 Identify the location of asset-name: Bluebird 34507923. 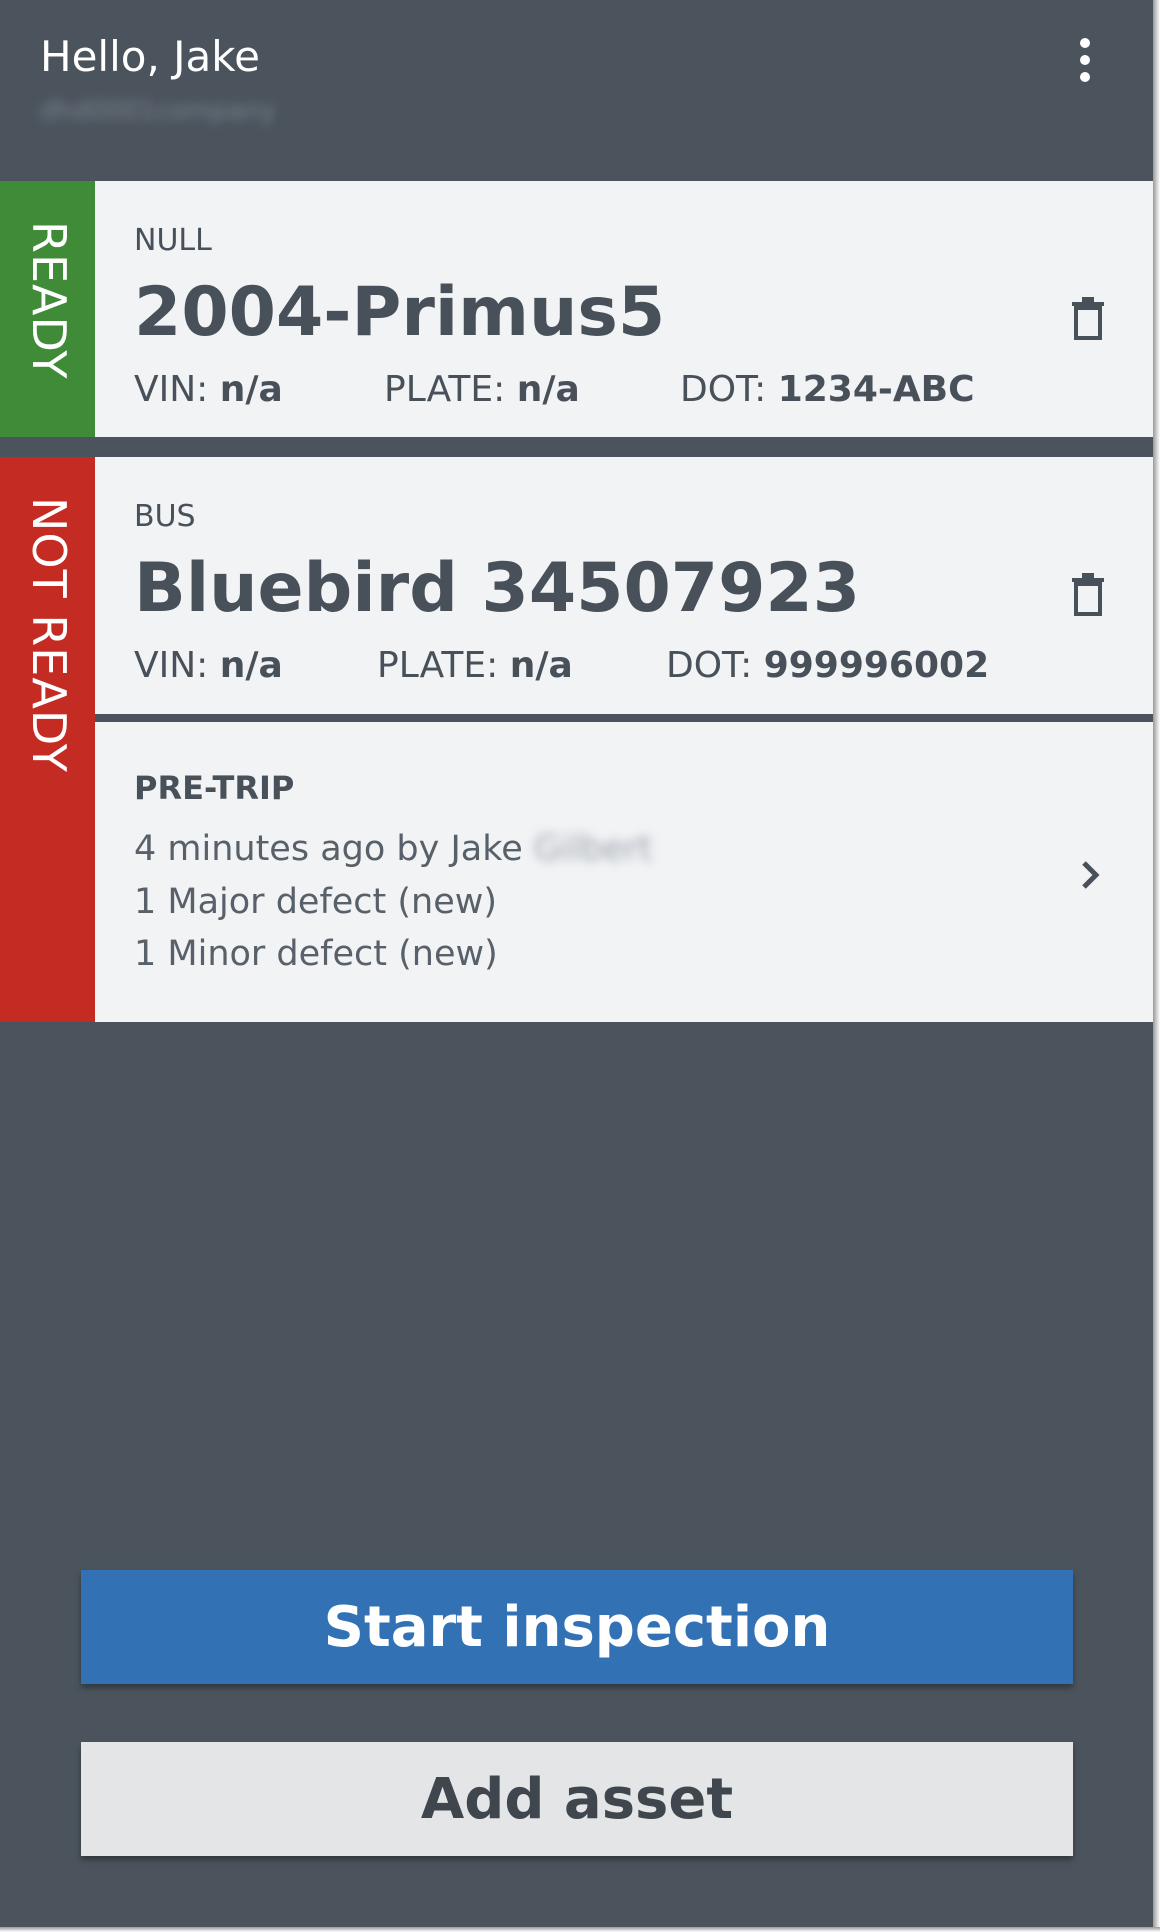
(497, 588).